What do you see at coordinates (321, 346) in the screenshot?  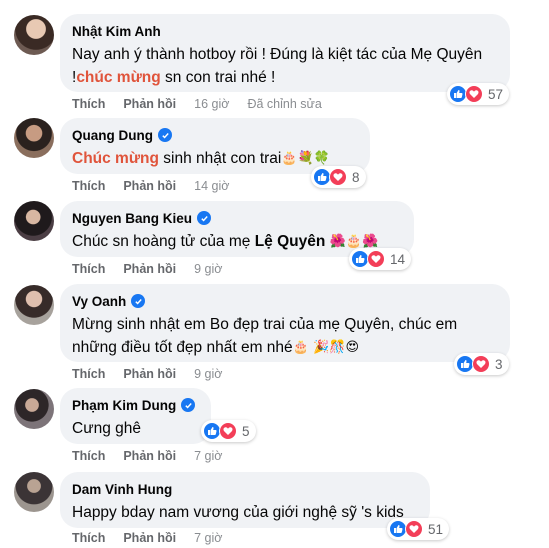 I see `party-popper-emoji-icon: 🎉` at bounding box center [321, 346].